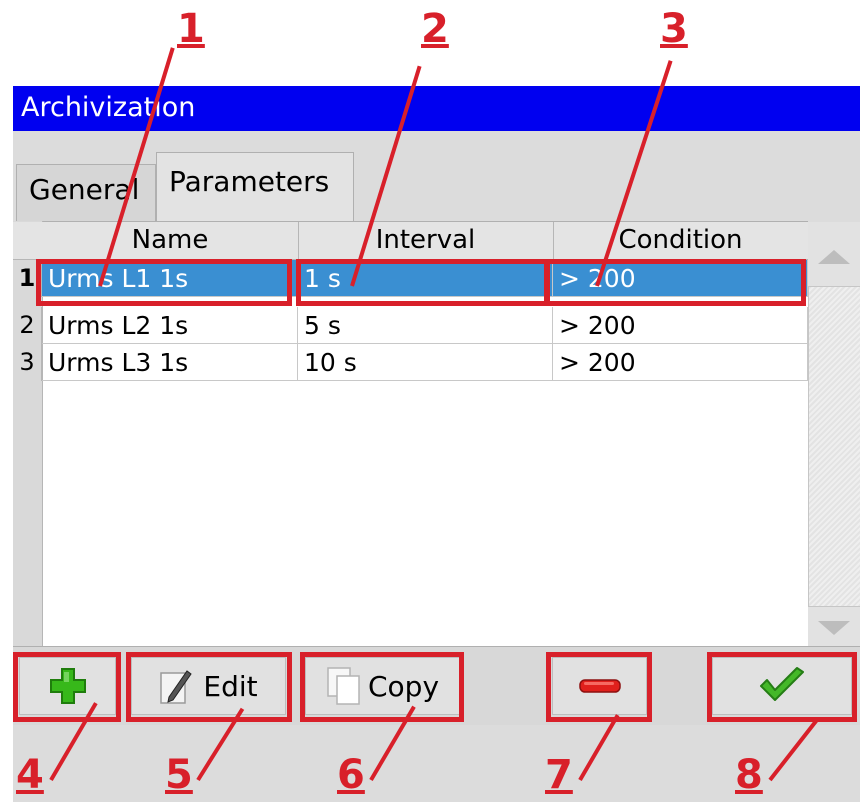  I want to click on annotation-frame-interval, so click(422, 282).